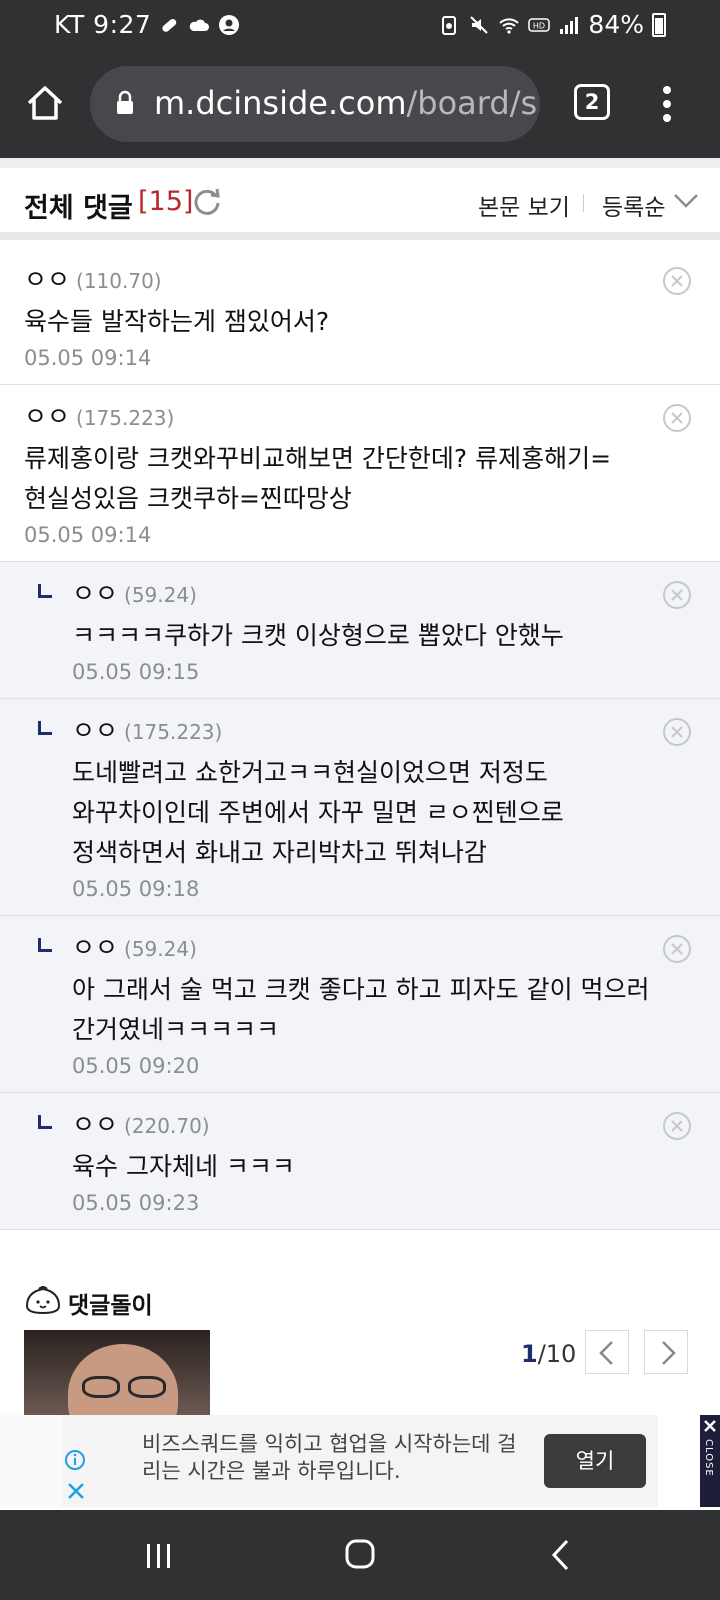  What do you see at coordinates (110, 1306) in the screenshot?
I see `comment-bot-title: 댓글돌이` at bounding box center [110, 1306].